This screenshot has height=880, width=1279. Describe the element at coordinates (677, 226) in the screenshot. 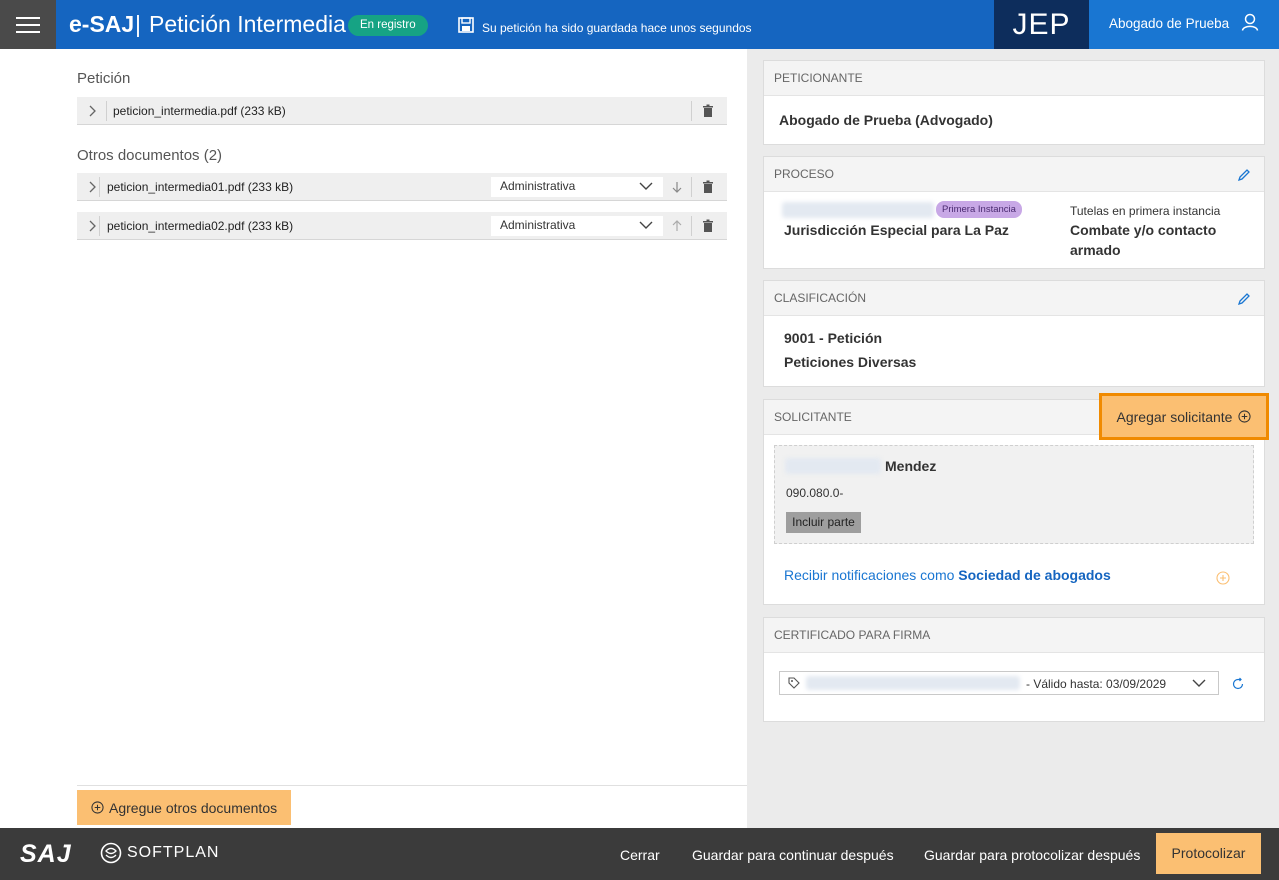

I see `arrow-up-icon` at that location.